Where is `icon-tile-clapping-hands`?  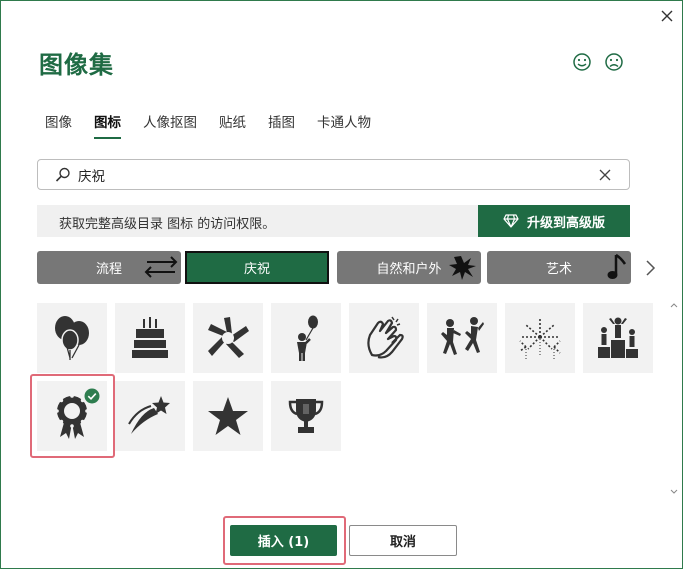
icon-tile-clapping-hands is located at coordinates (384, 338).